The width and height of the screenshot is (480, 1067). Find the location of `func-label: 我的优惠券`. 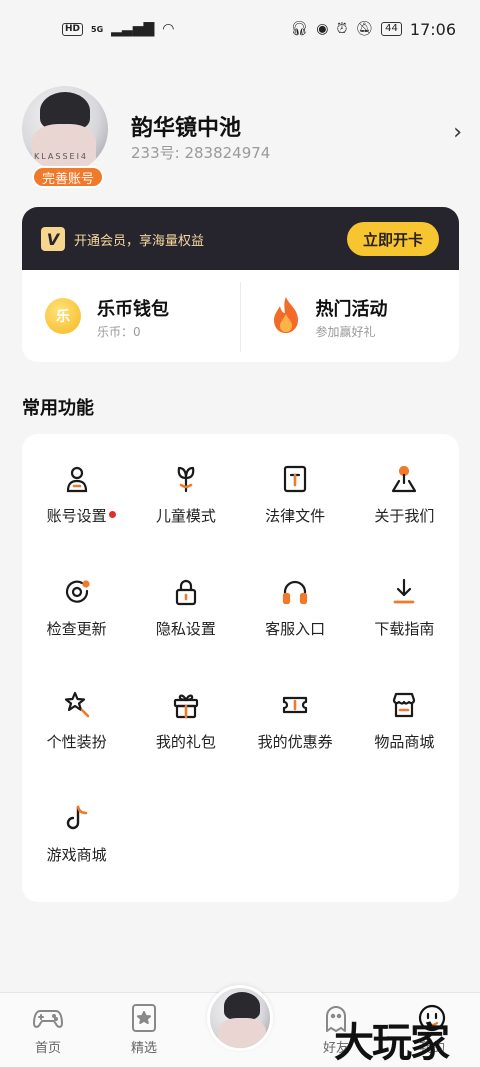

func-label: 我的优惠券 is located at coordinates (295, 742).